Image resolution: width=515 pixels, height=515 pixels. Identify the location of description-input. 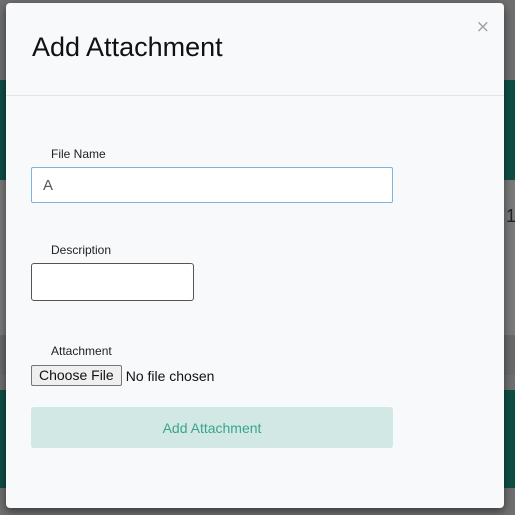
(112, 282).